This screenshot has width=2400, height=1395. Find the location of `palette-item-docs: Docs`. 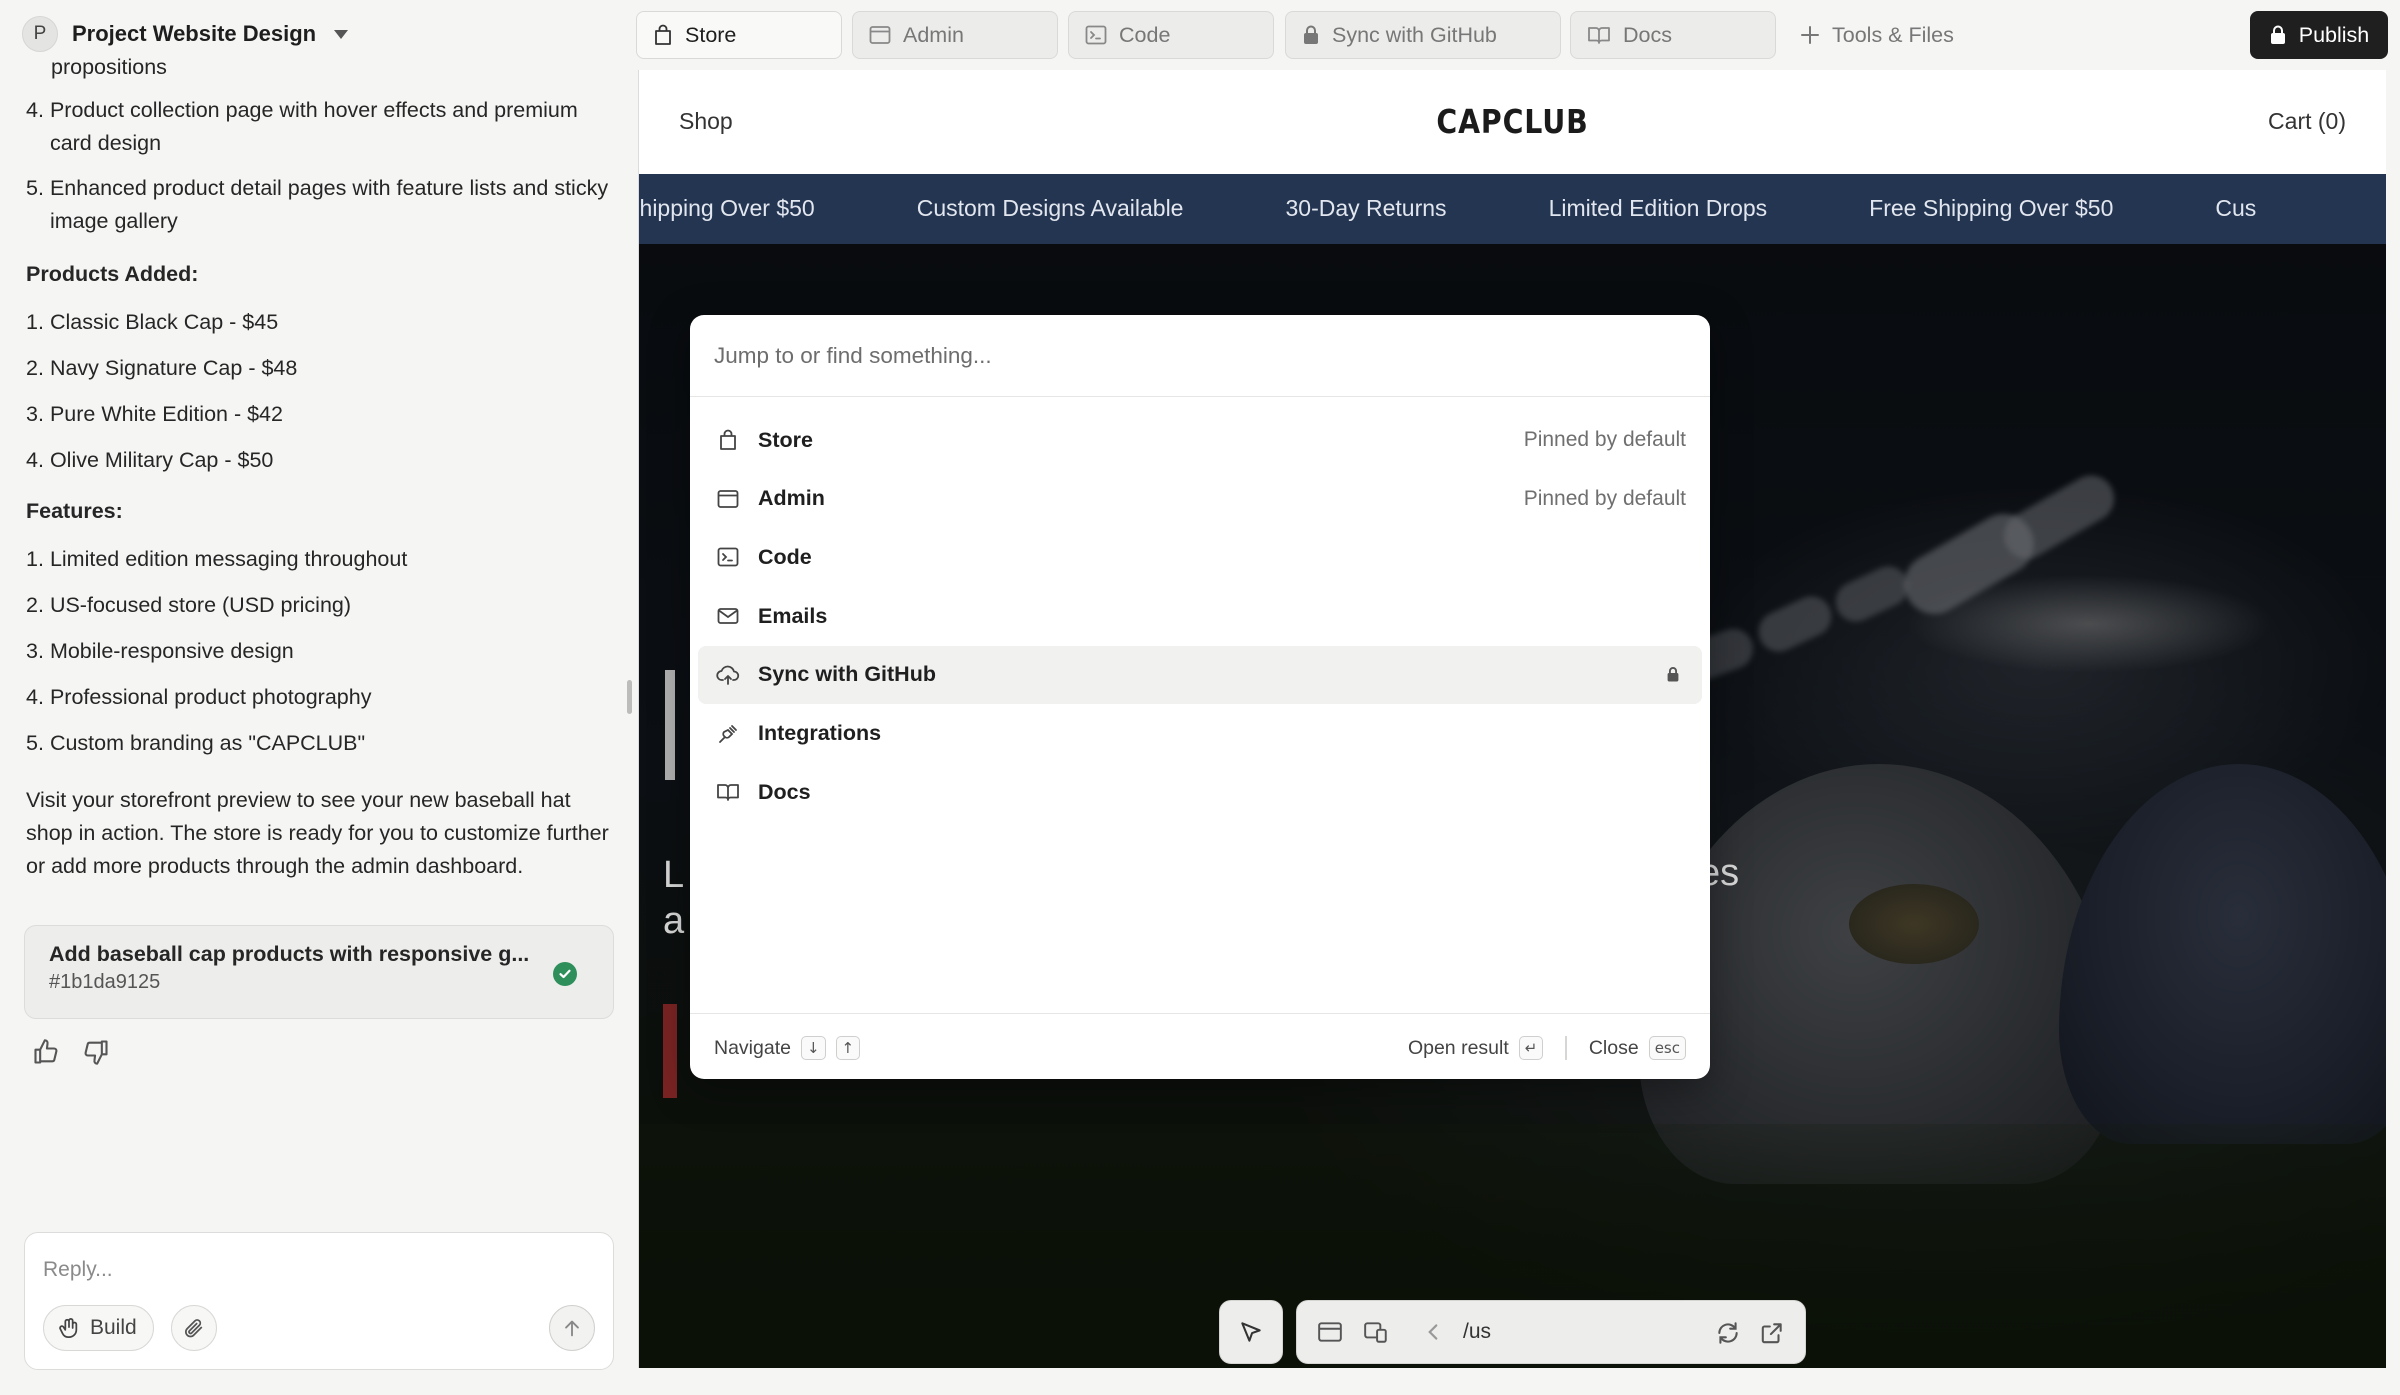

palette-item-docs: Docs is located at coordinates (1200, 792).